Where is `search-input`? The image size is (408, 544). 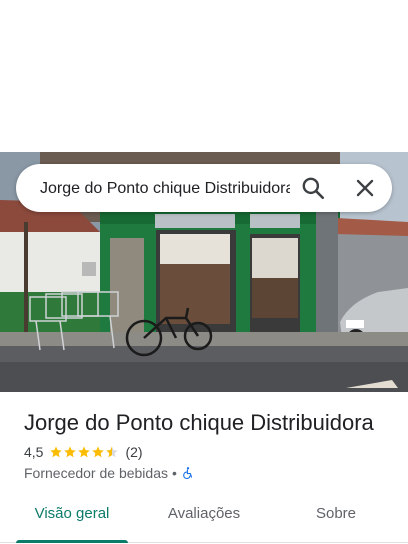
search-input is located at coordinates (165, 189).